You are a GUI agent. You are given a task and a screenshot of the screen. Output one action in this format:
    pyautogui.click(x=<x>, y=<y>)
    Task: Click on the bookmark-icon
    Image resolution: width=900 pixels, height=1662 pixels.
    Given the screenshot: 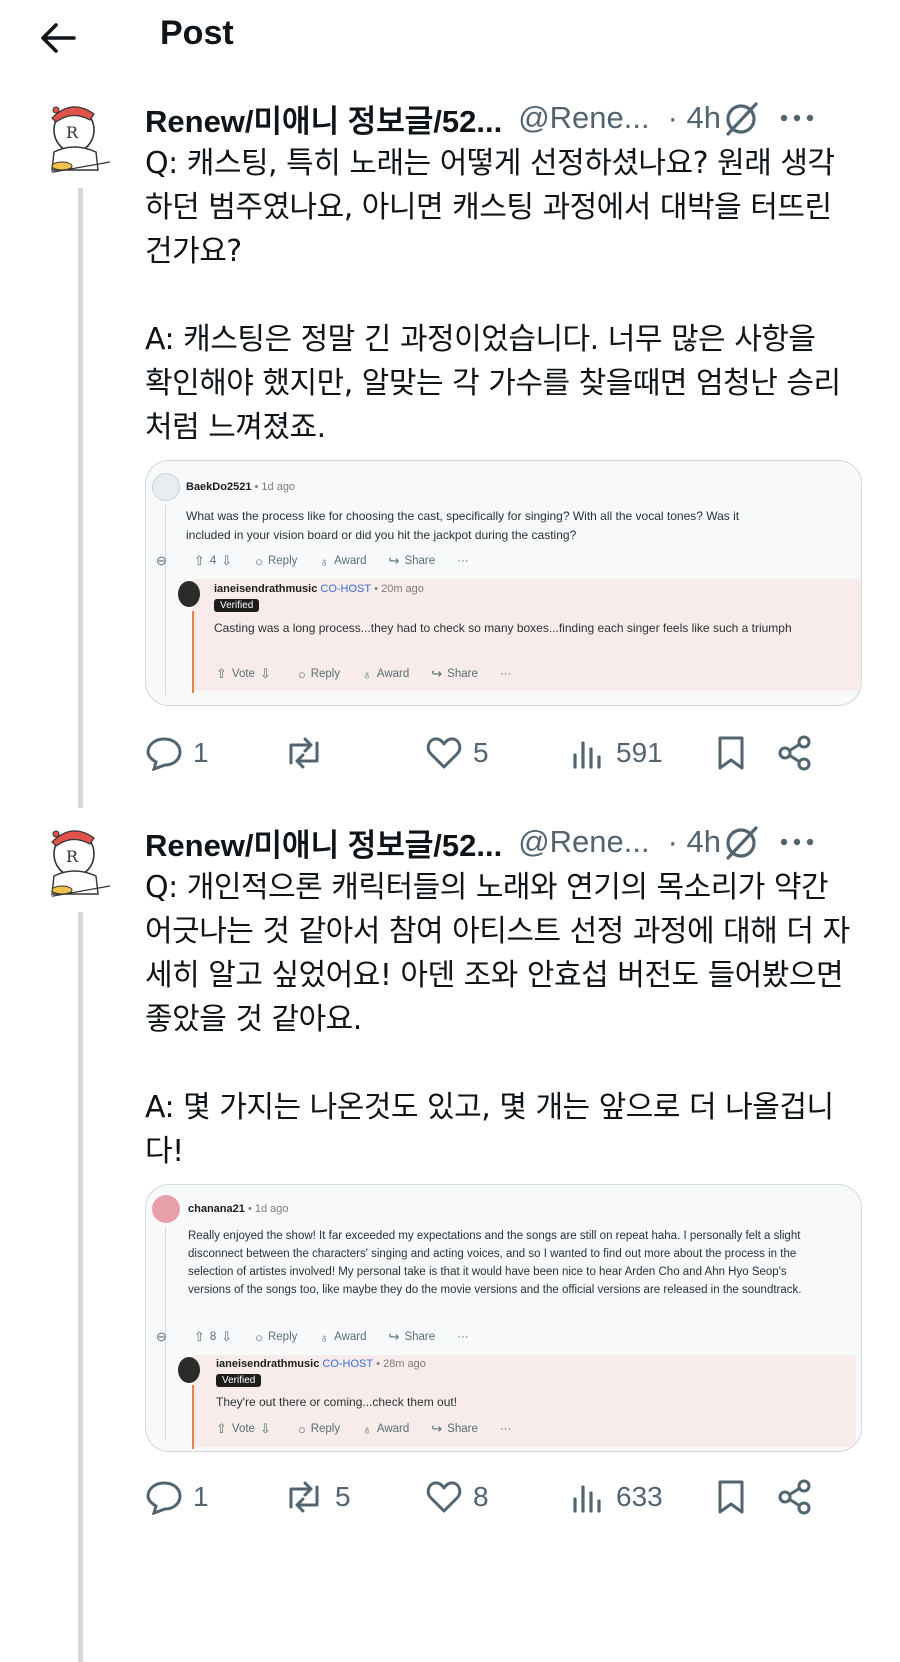 What is the action you would take?
    pyautogui.click(x=731, y=753)
    